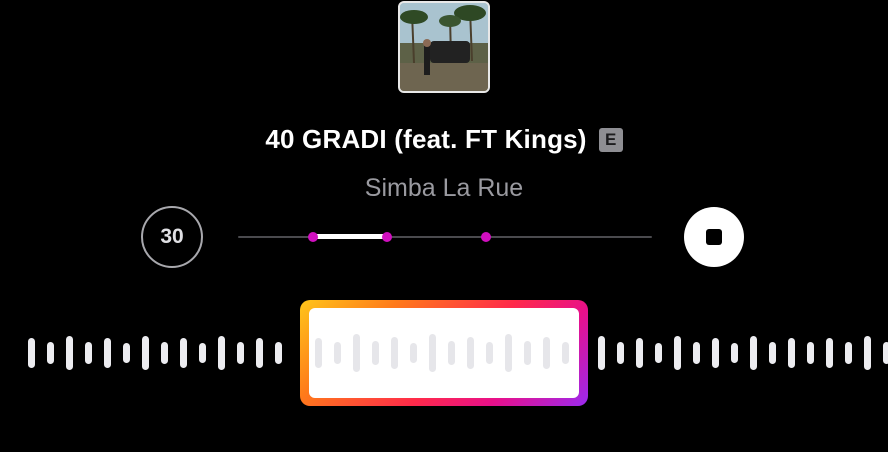 This screenshot has height=452, width=888. What do you see at coordinates (444, 47) in the screenshot?
I see `album-cover` at bounding box center [444, 47].